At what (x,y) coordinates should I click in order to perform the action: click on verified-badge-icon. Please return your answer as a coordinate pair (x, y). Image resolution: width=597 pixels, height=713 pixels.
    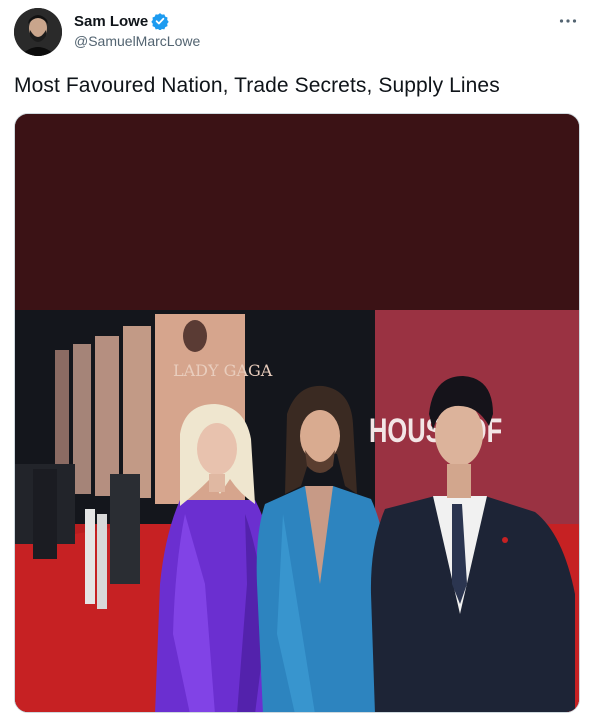
    Looking at the image, I should click on (160, 21).